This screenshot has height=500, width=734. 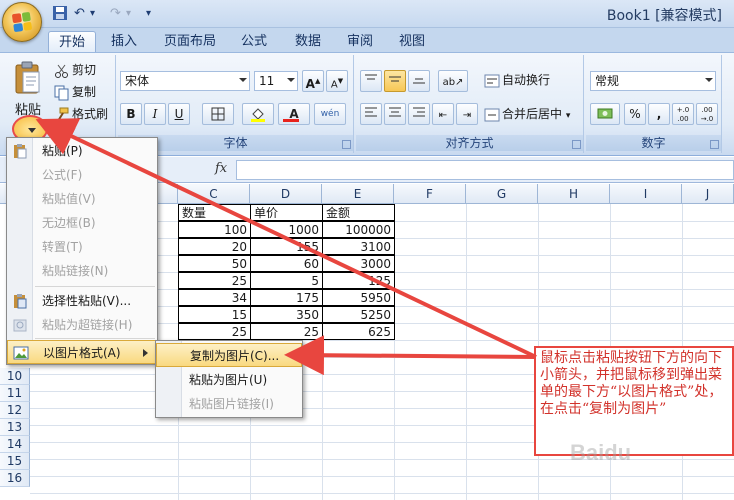 I want to click on redo-icon: ↷, so click(x=115, y=14).